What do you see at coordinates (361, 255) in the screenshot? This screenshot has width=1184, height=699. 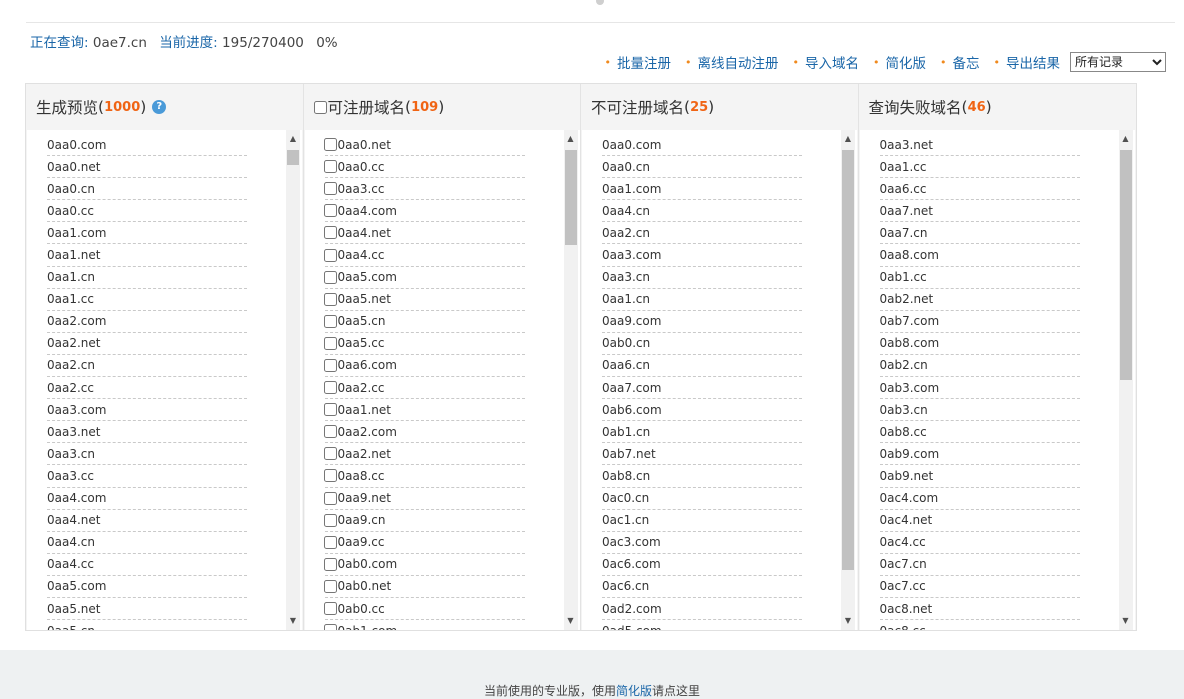 I see `domain-text: 0aa4.cc` at bounding box center [361, 255].